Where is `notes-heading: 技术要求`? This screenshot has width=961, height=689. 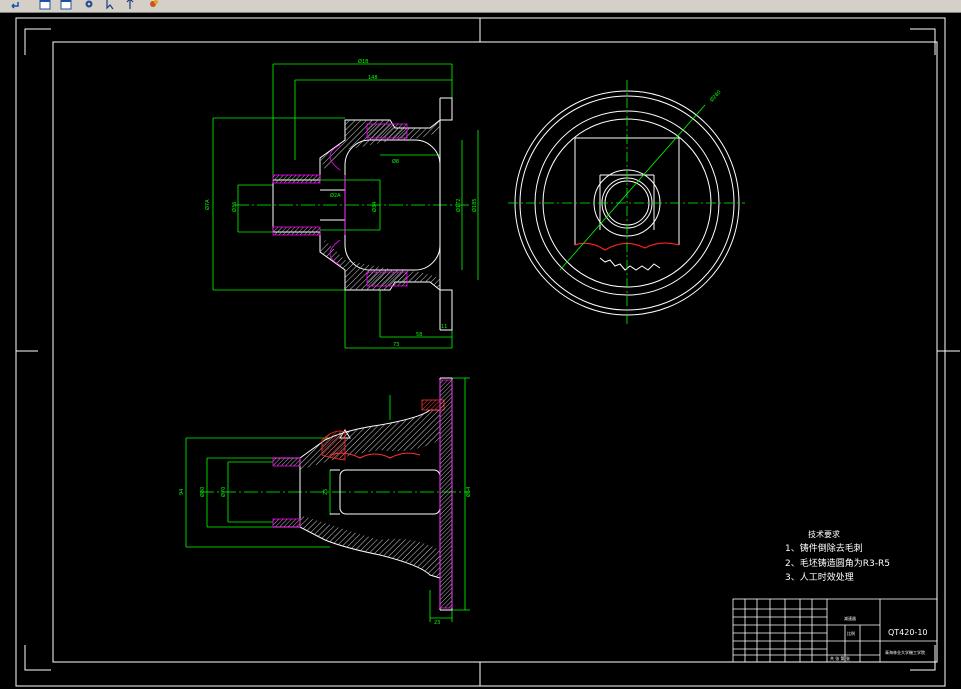
notes-heading: 技术要求 is located at coordinates (824, 534).